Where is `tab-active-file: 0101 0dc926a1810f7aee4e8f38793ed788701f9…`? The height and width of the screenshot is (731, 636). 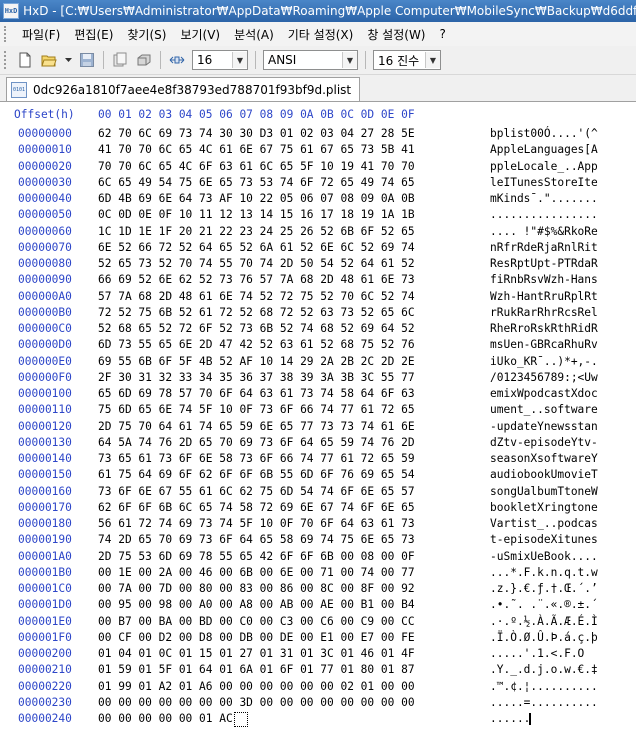
tab-active-file: 0101 0dc926a1810f7aee4e8f38793ed788701f9… is located at coordinates (183, 89).